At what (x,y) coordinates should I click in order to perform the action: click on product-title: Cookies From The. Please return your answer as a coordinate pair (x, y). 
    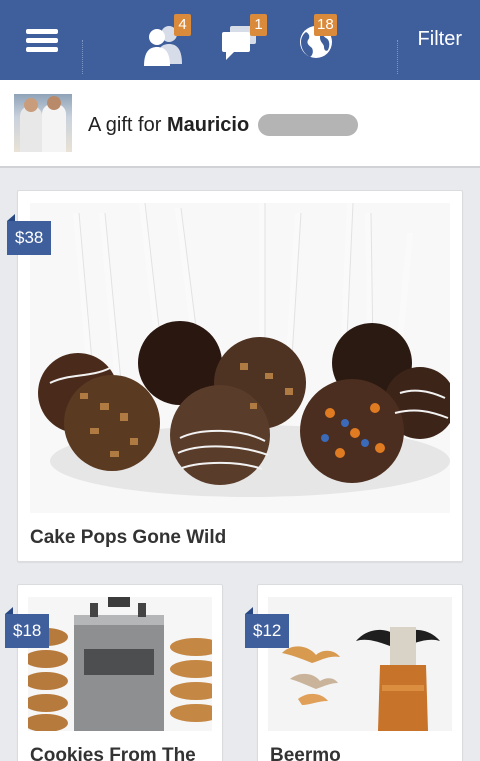
    Looking at the image, I should click on (113, 753).